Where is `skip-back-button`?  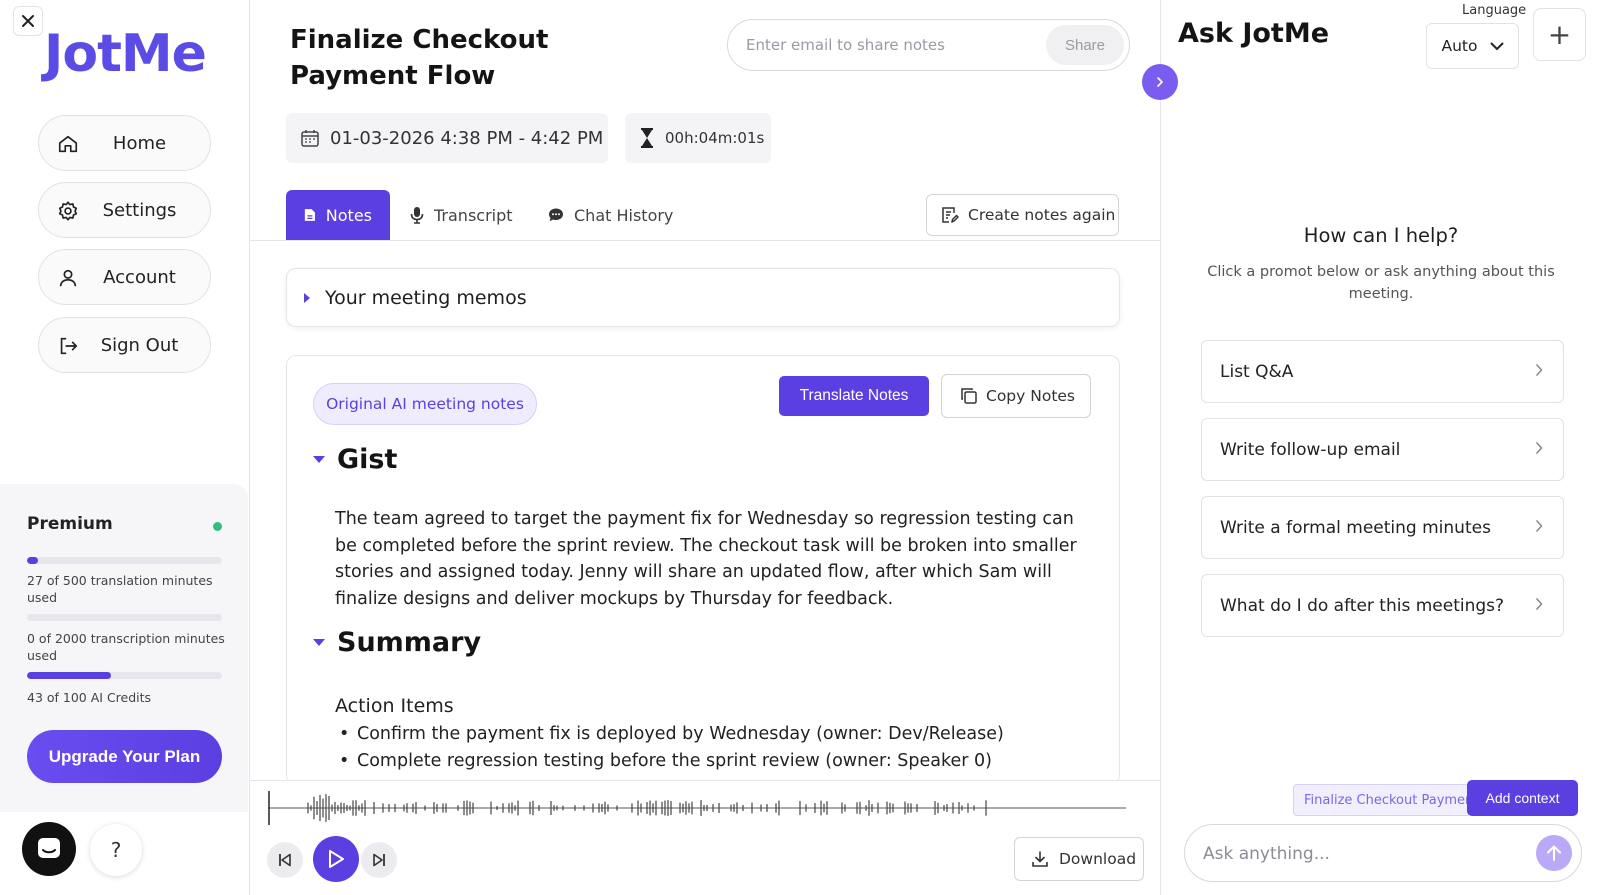
skip-back-button is located at coordinates (285, 860).